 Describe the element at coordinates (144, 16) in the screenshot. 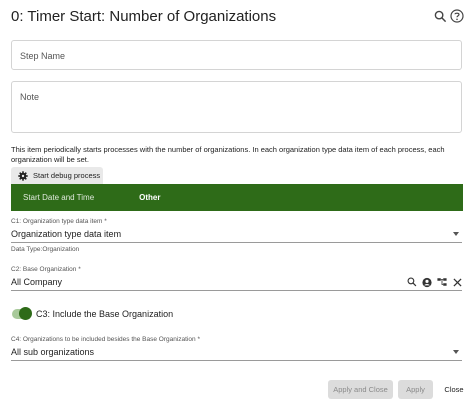

I see `dialog-title: 0: Timer Start: Number of Organizations` at that location.